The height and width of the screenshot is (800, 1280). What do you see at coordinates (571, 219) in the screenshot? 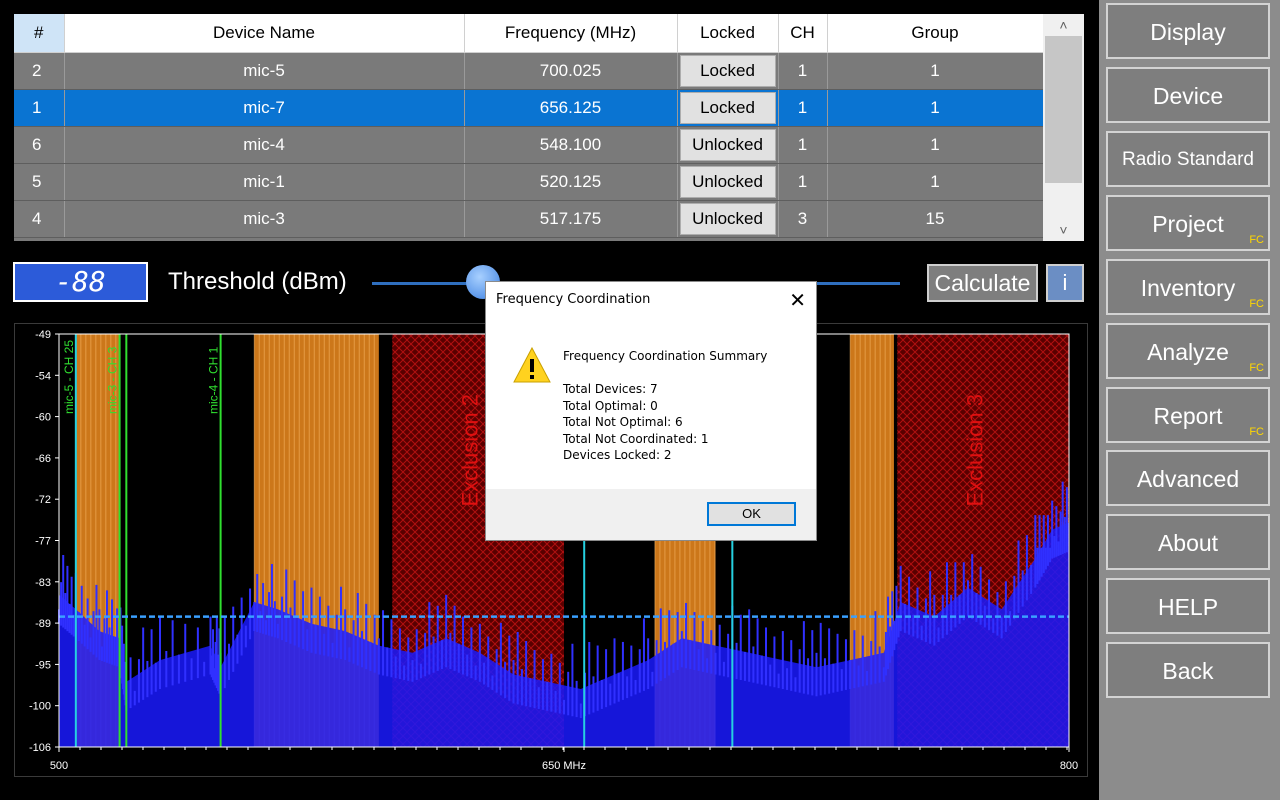
I see `cell-frequency: 517.175` at bounding box center [571, 219].